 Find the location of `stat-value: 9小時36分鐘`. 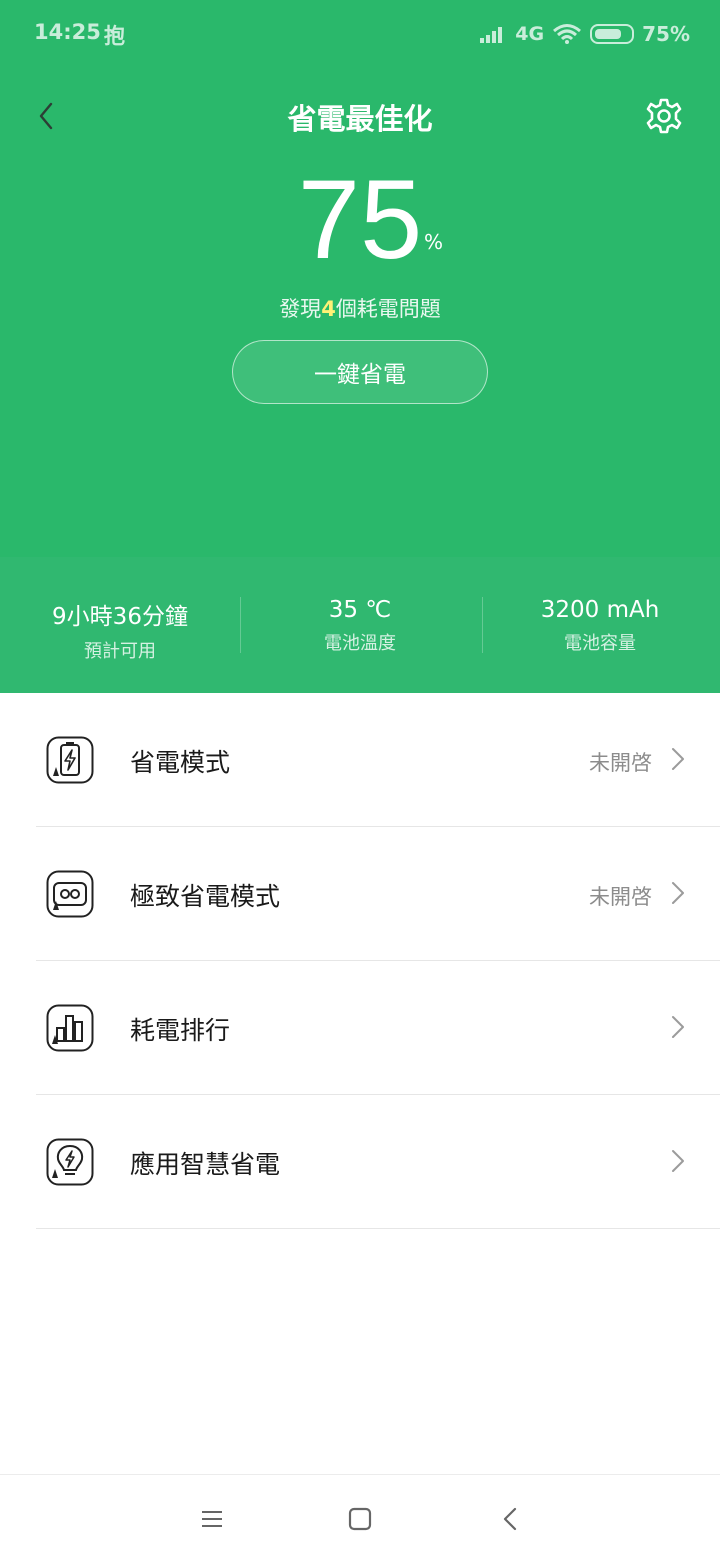

stat-value: 9小時36分鐘 is located at coordinates (120, 617).